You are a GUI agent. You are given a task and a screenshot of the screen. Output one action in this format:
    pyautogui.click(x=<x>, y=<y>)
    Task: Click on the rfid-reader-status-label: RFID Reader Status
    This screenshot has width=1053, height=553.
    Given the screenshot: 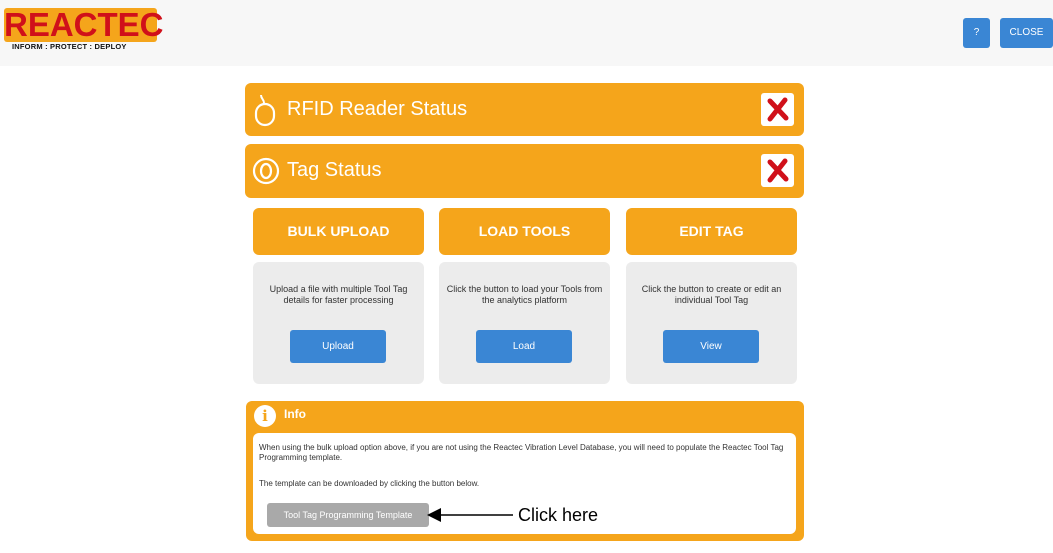 What is the action you would take?
    pyautogui.click(x=377, y=109)
    